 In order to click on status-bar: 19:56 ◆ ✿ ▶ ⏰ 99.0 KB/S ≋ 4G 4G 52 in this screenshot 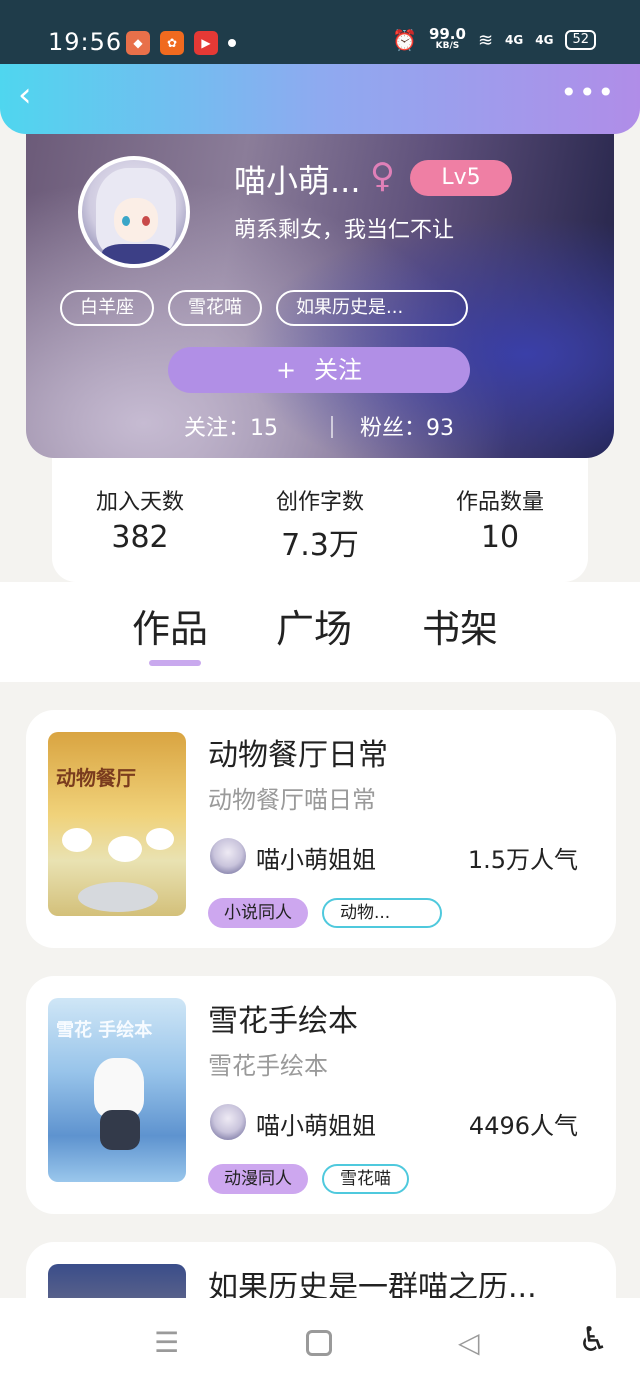, I will do `click(320, 33)`.